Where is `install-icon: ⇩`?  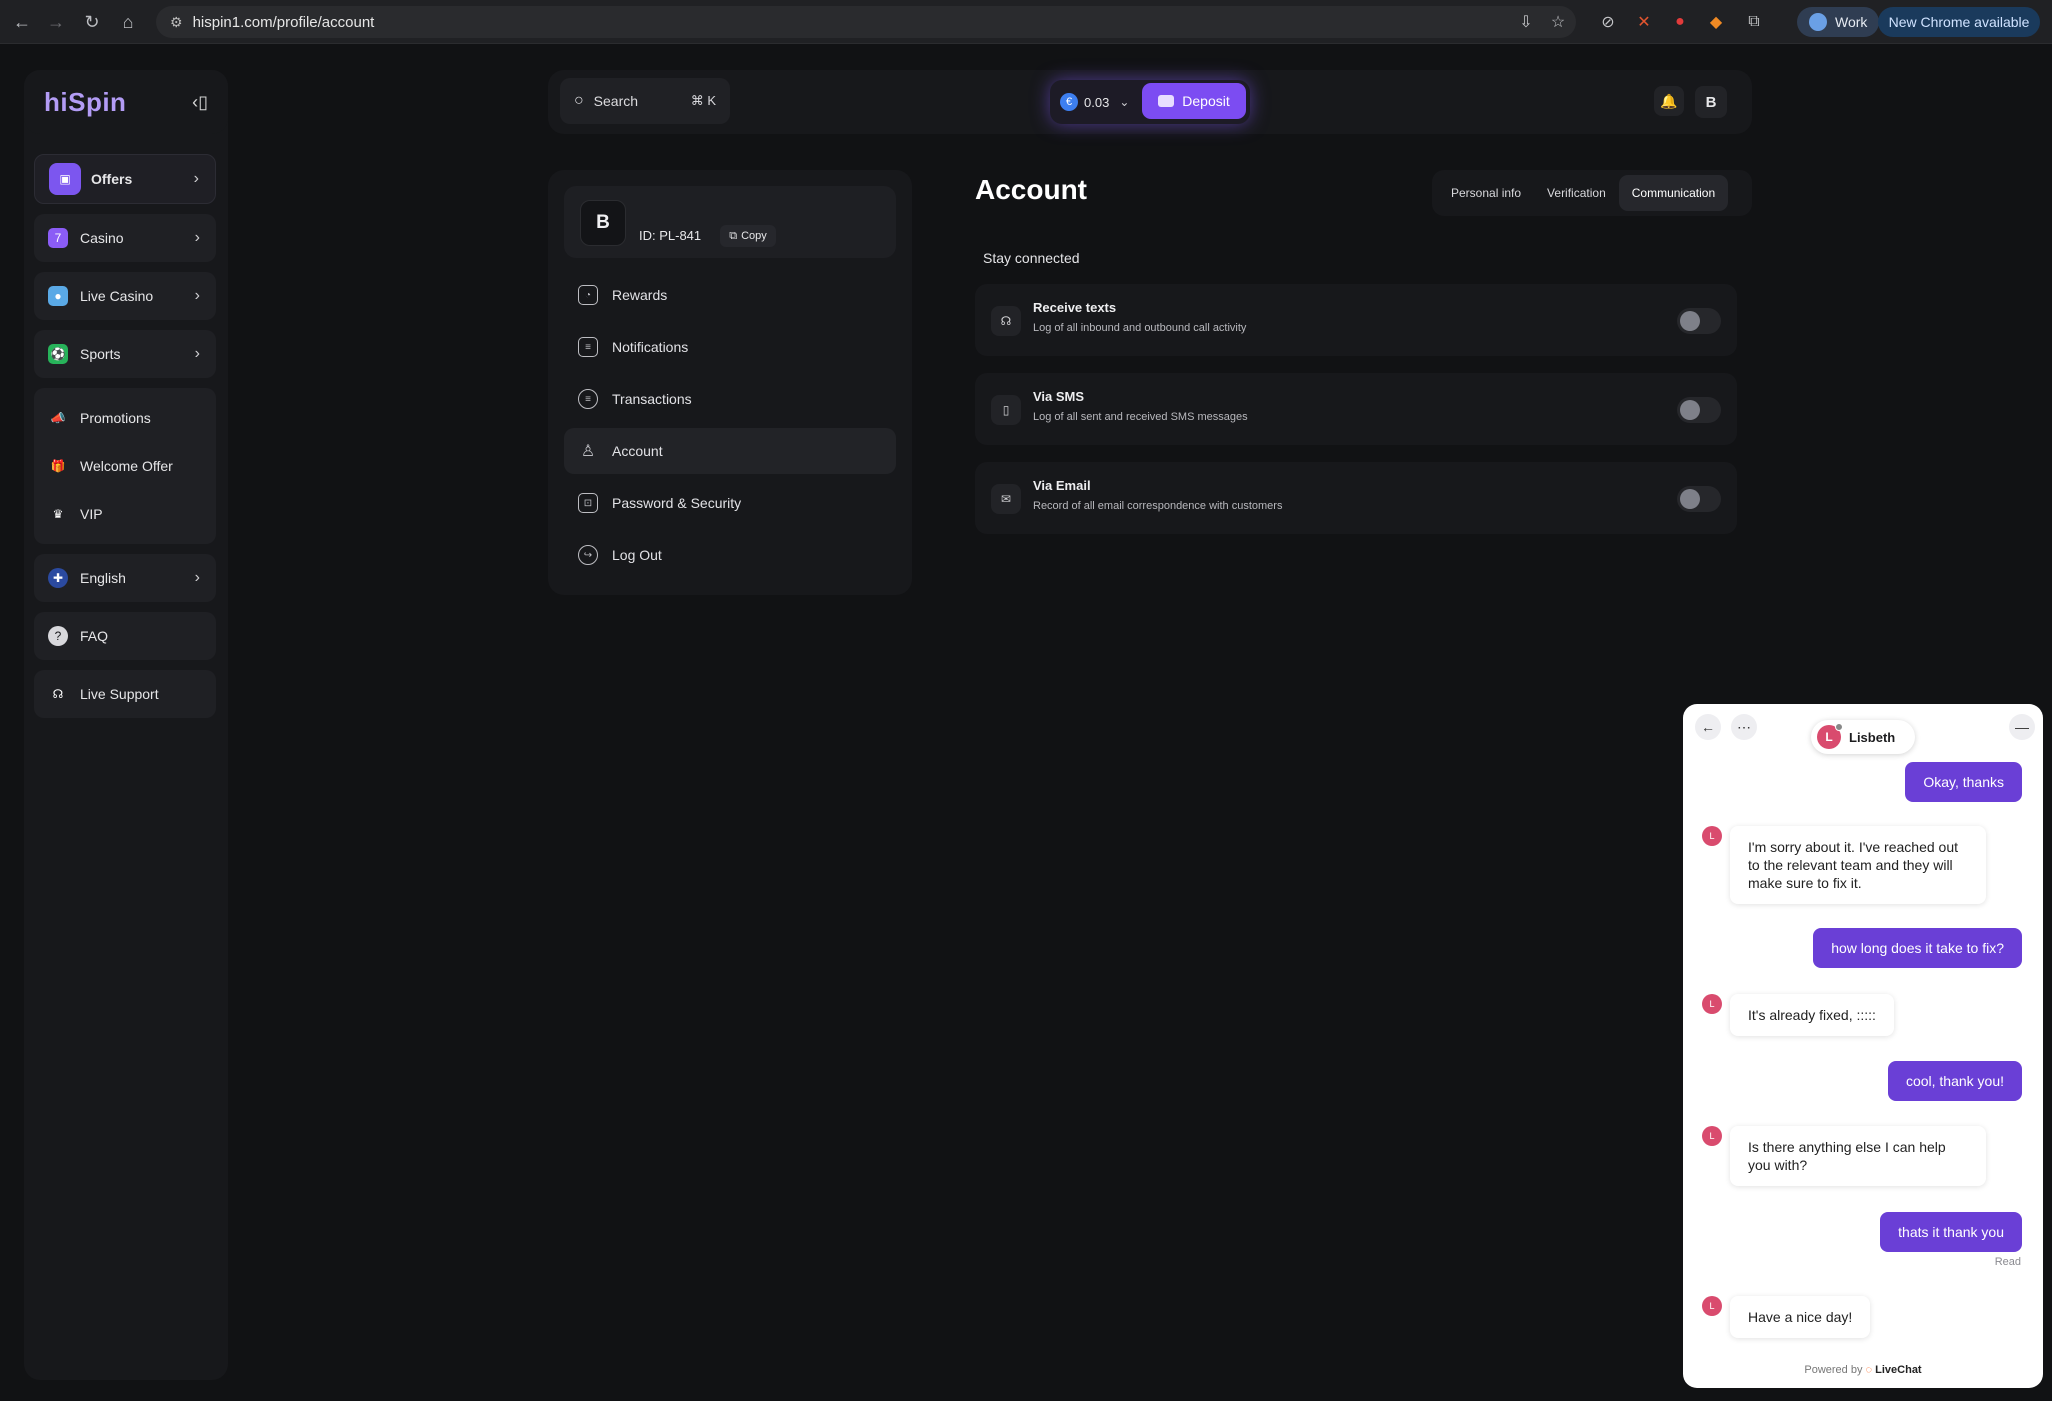
install-icon: ⇩ is located at coordinates (1526, 22).